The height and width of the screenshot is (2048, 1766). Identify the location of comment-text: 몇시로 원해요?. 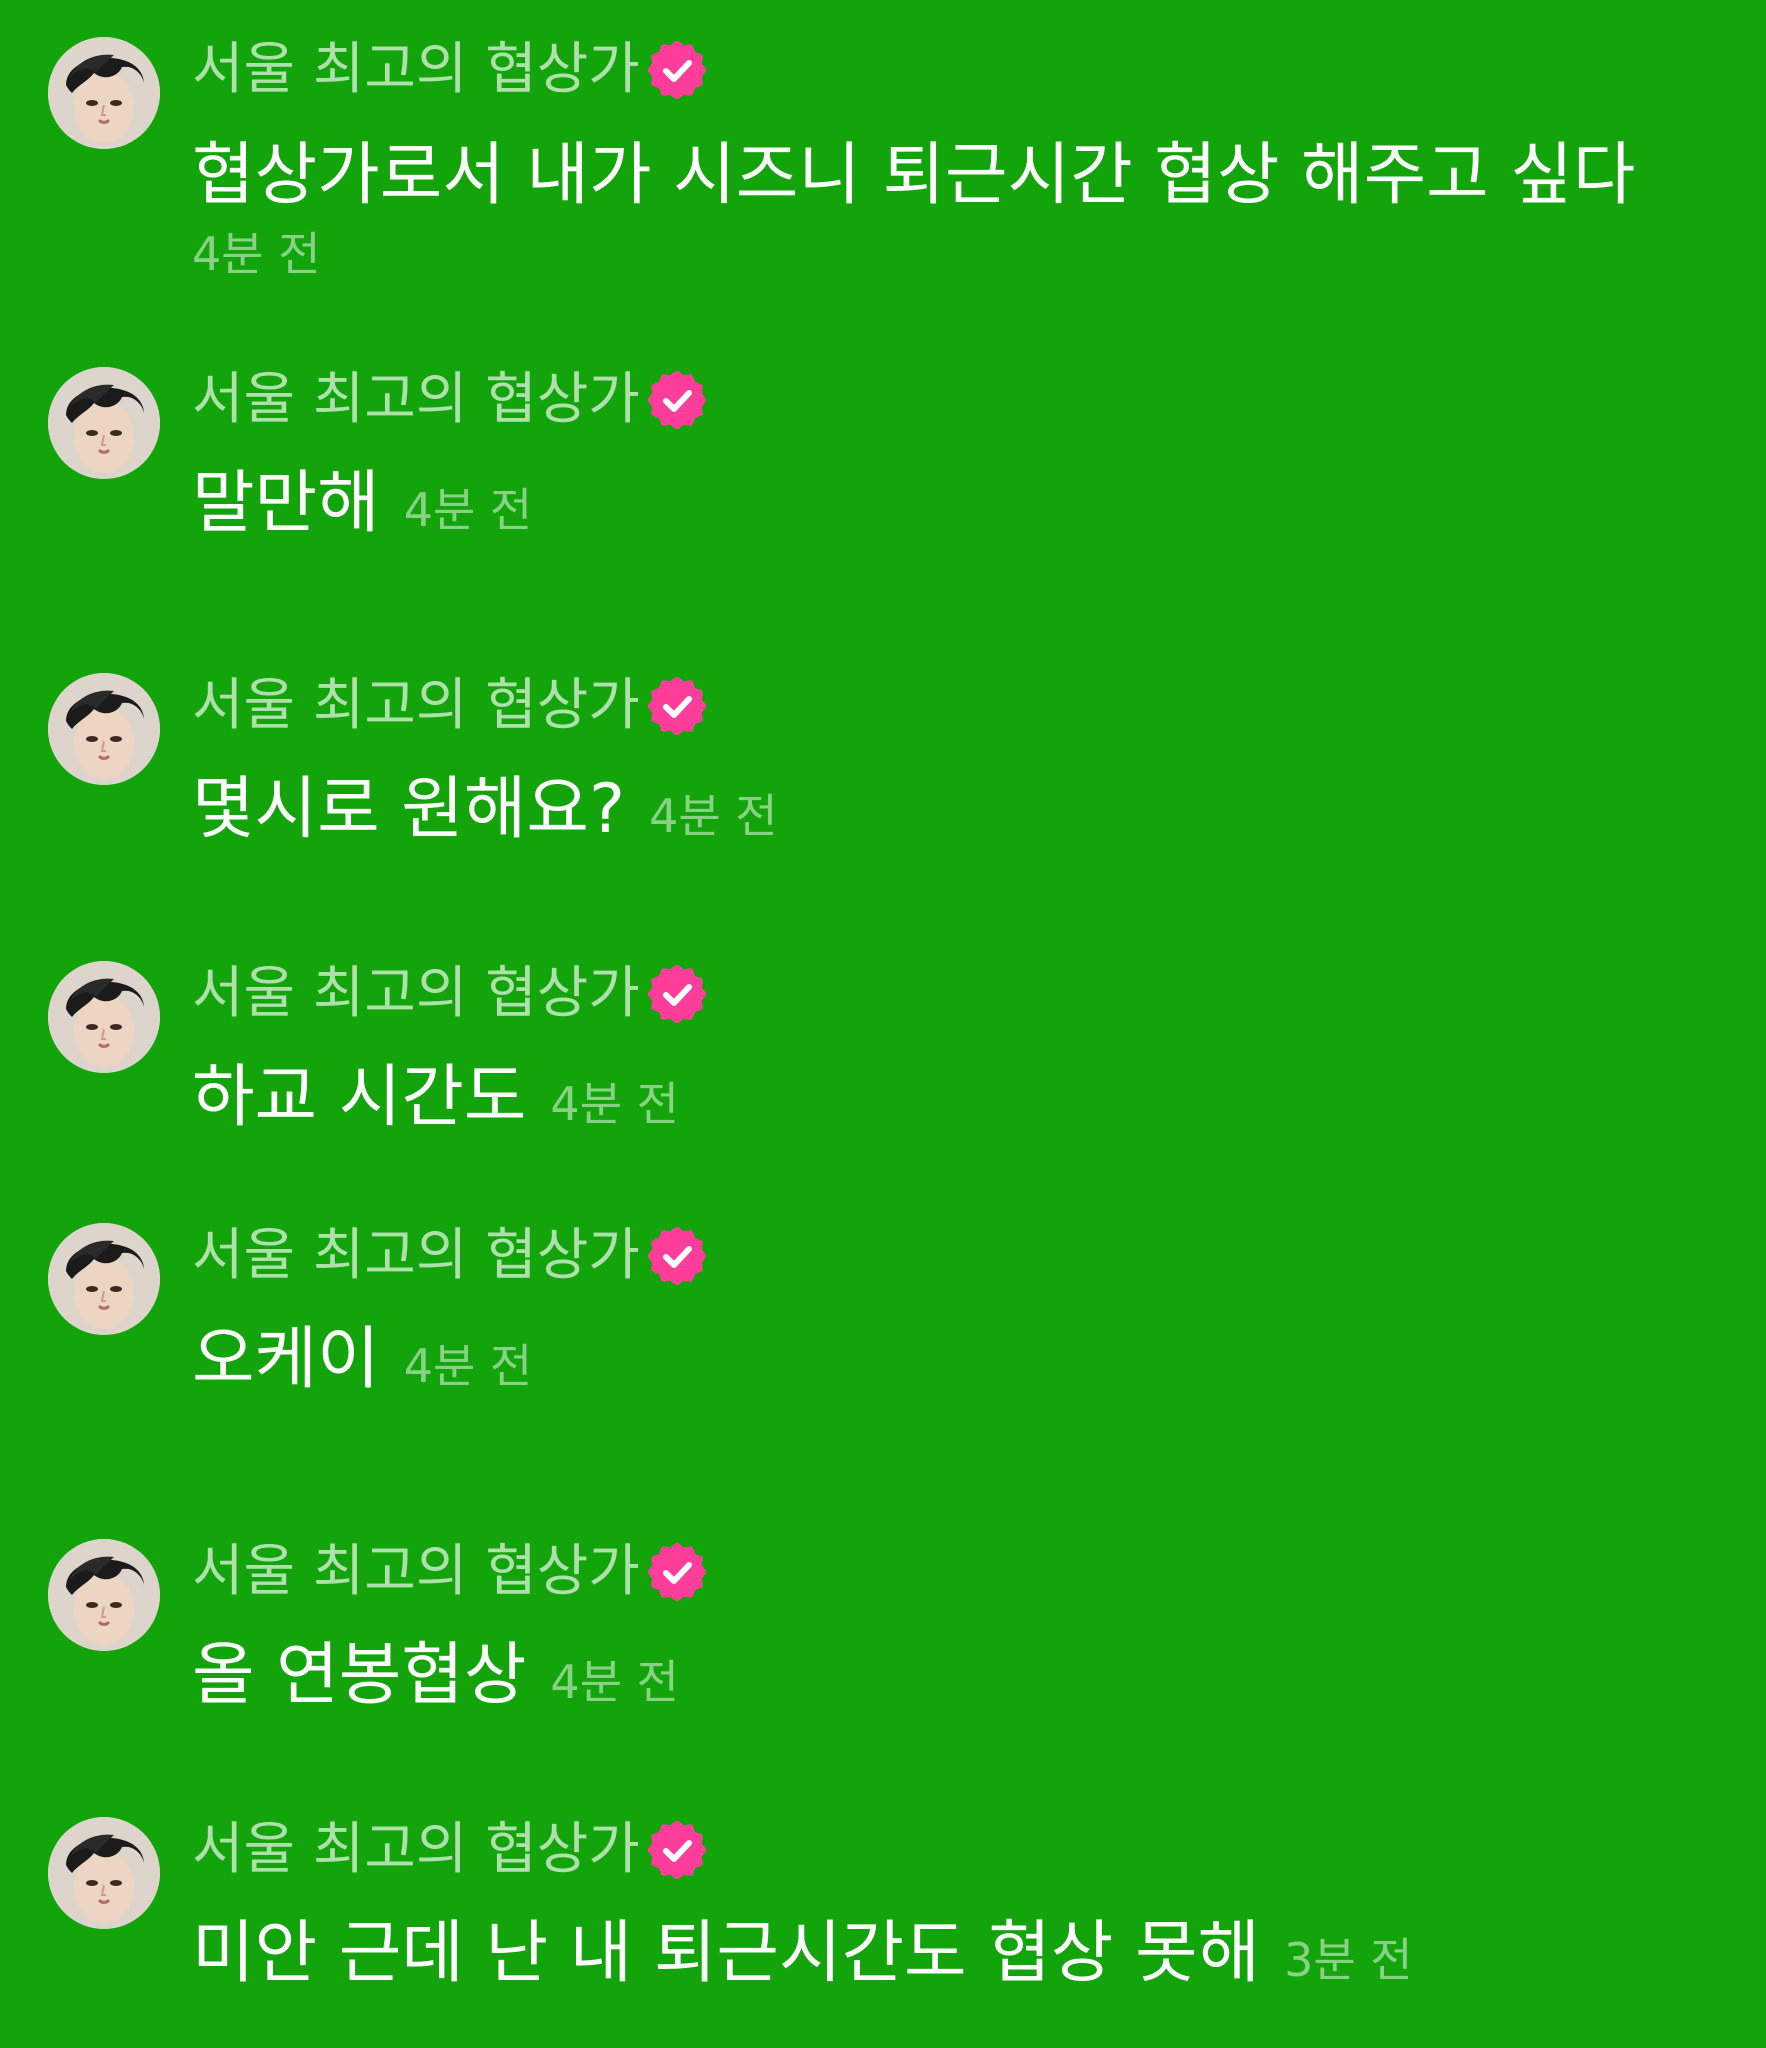
(409, 809).